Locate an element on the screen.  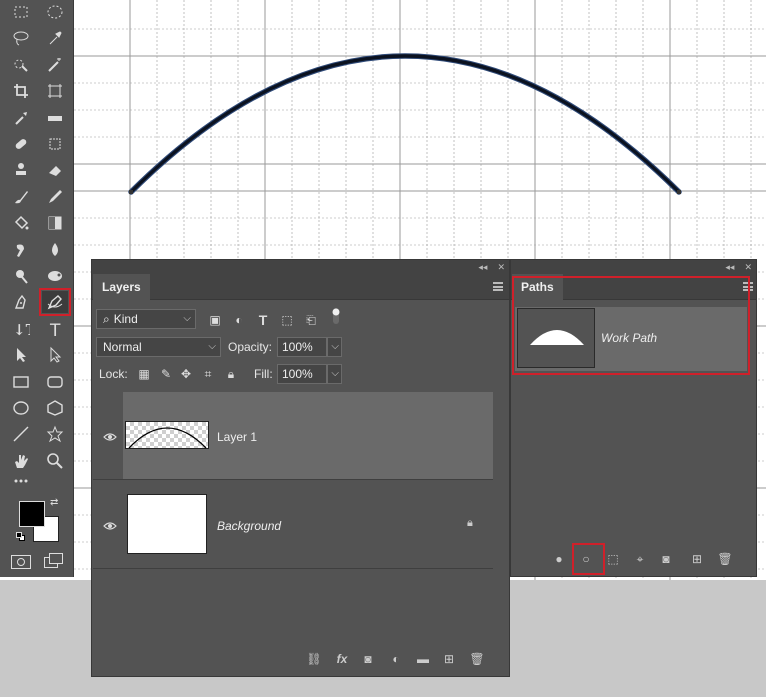
color-sampler-icon is located at coordinates (21, 118).